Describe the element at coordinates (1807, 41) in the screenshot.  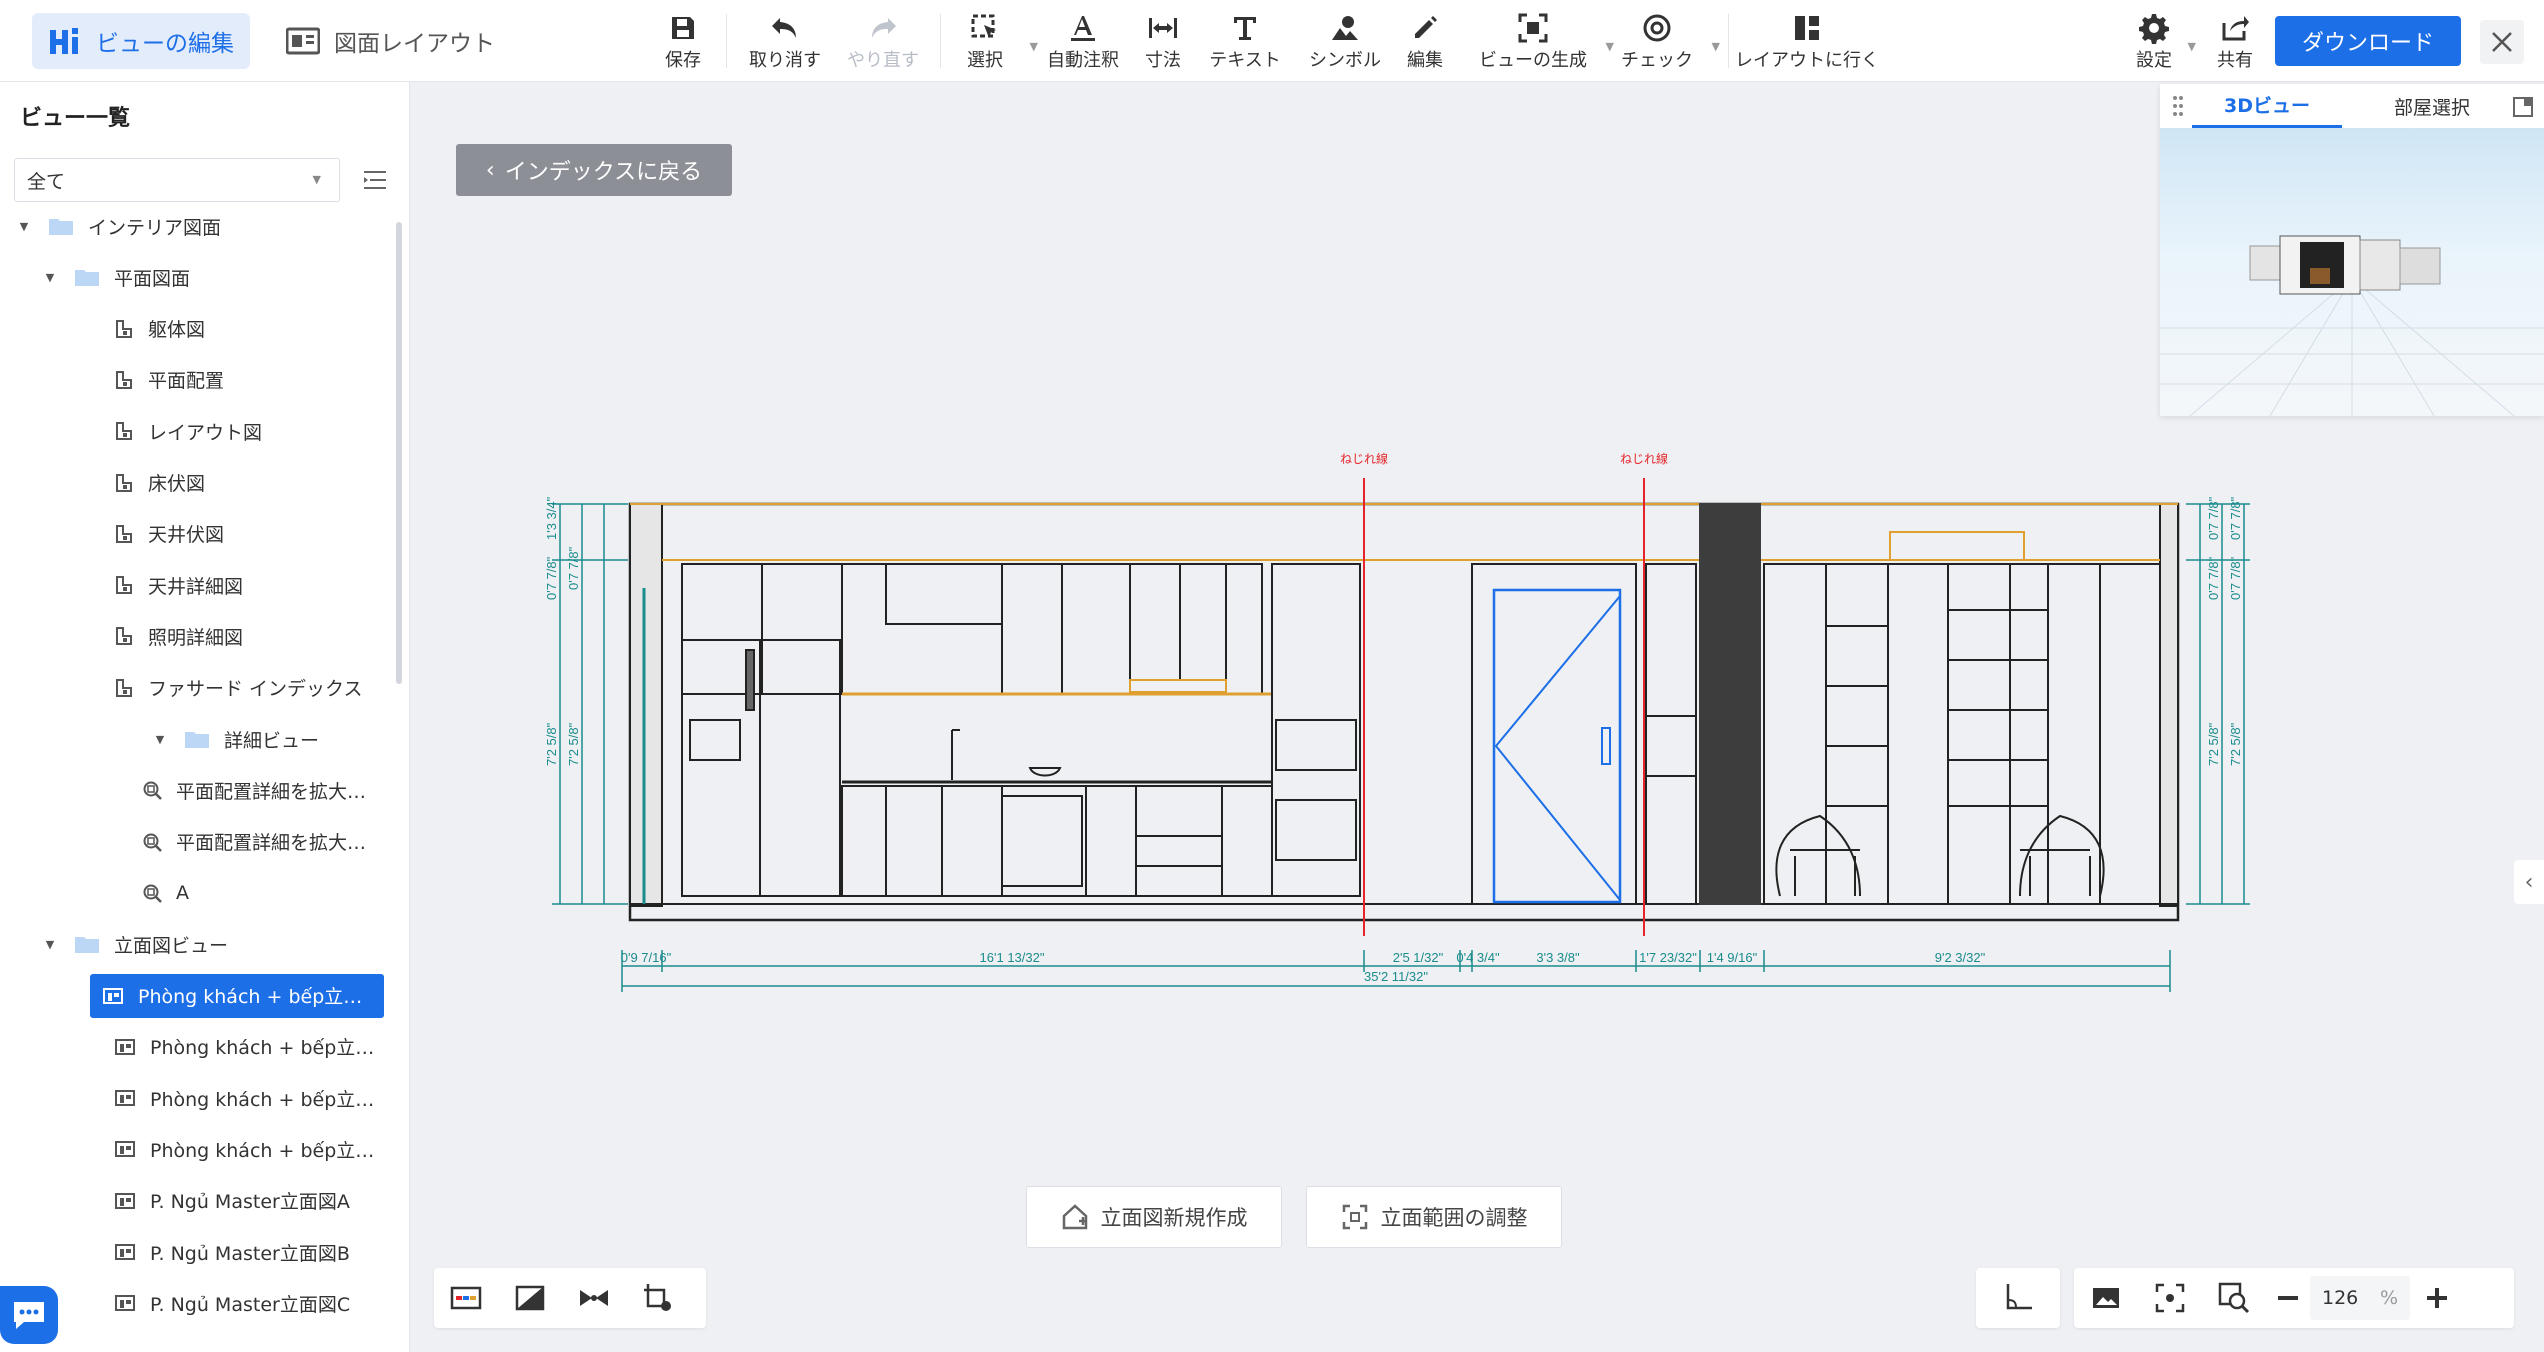
I see `go-layout-button: レイアウトに行く` at that location.